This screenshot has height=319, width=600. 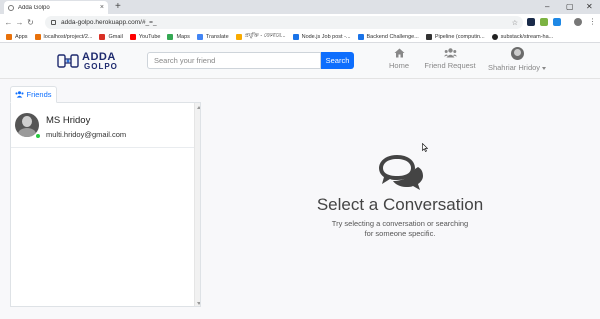 I want to click on wikipedia-icon, so click(x=428, y=36).